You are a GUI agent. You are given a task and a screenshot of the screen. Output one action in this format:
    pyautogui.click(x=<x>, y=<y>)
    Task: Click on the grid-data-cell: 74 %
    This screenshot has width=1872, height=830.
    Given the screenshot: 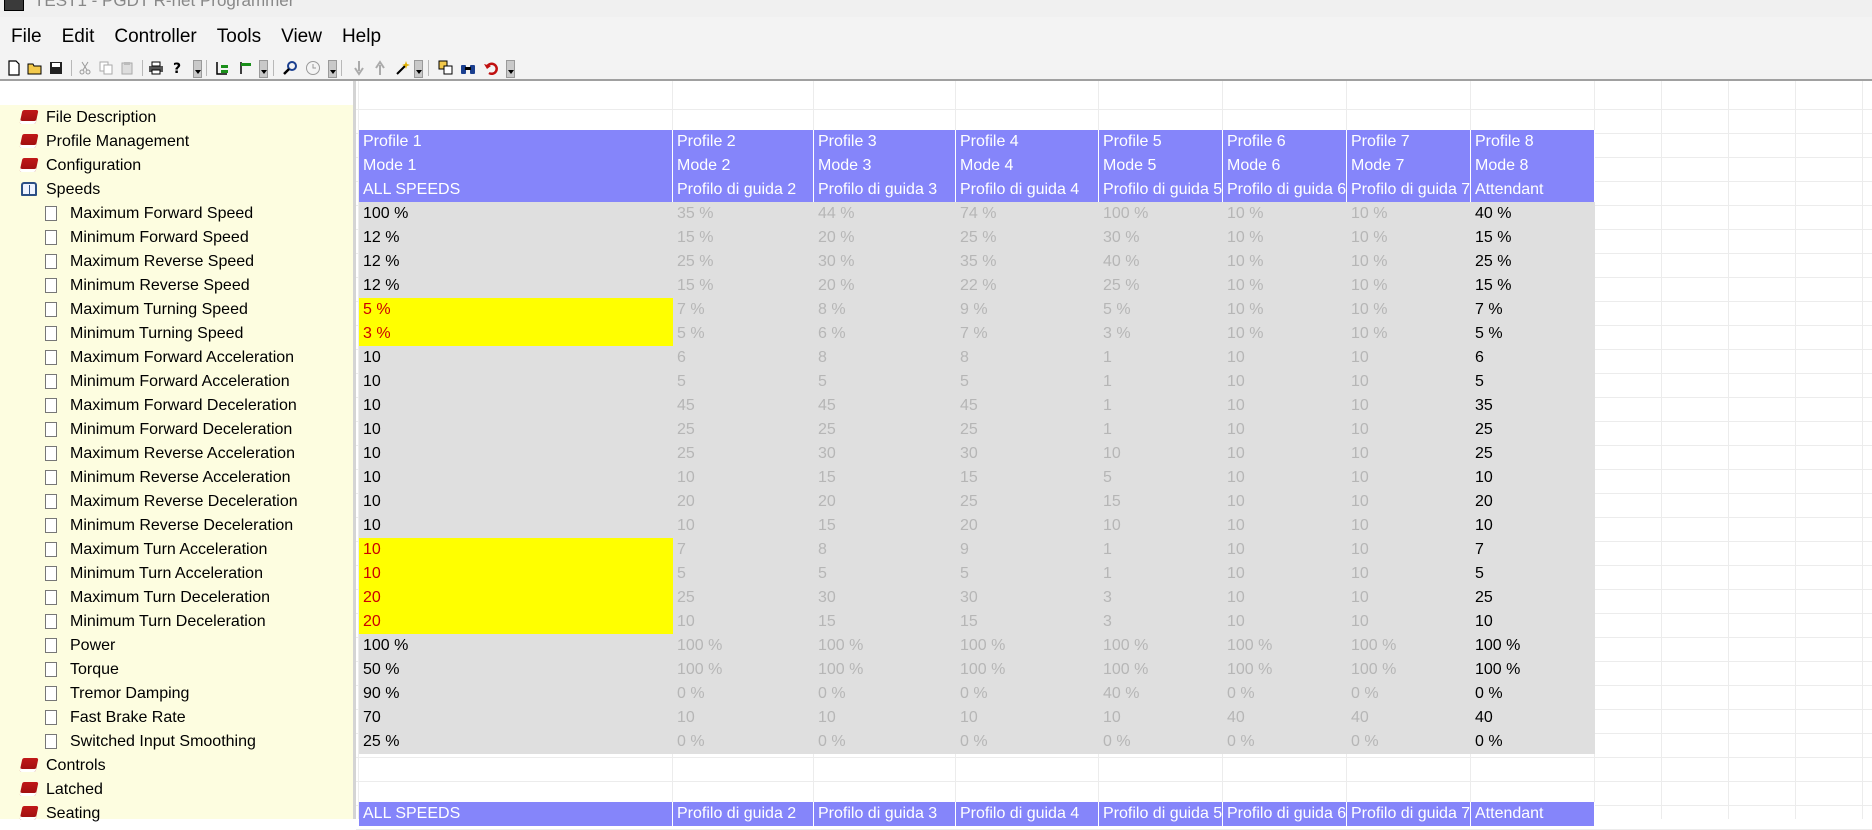 What is the action you would take?
    pyautogui.click(x=1027, y=214)
    